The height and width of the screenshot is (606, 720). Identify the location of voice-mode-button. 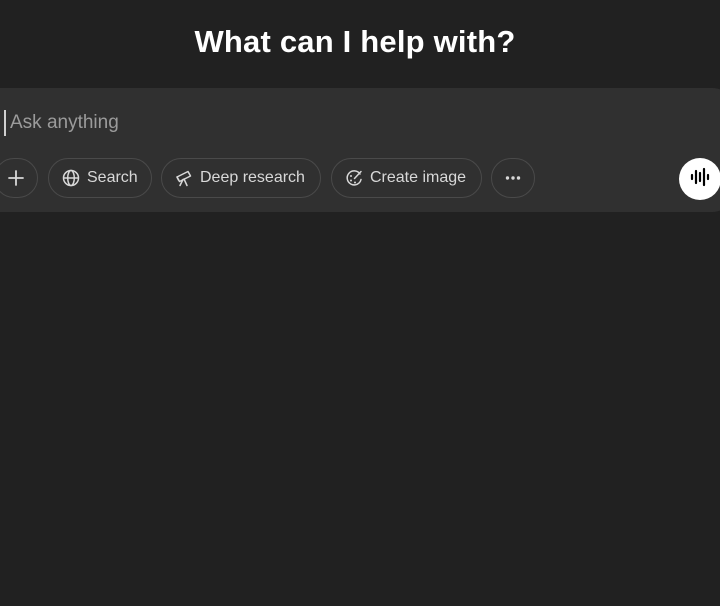
(699, 179).